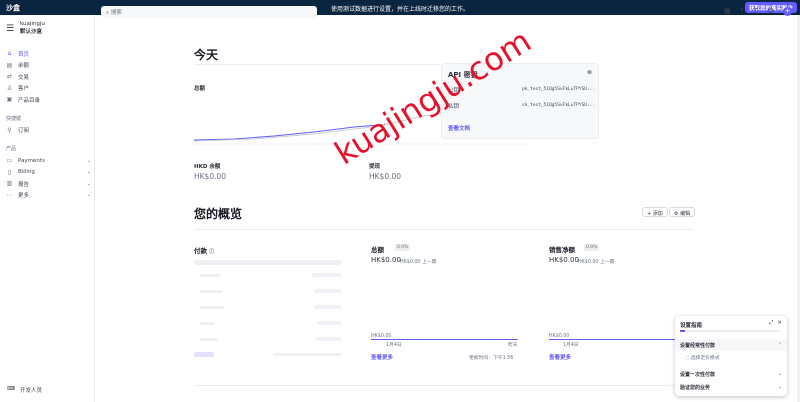 This screenshot has width=800, height=402. Describe the element at coordinates (212, 252) in the screenshot. I see `info-icon: ⓘ` at that location.